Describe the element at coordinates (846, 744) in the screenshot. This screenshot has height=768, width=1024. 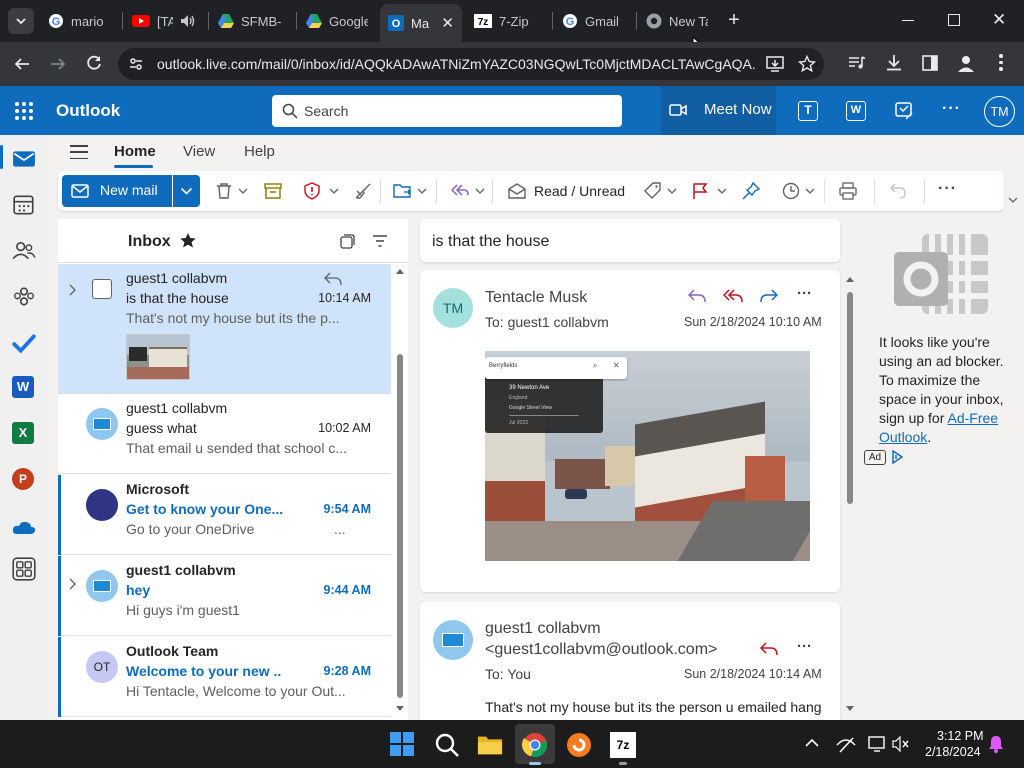
I see `network-icon` at that location.